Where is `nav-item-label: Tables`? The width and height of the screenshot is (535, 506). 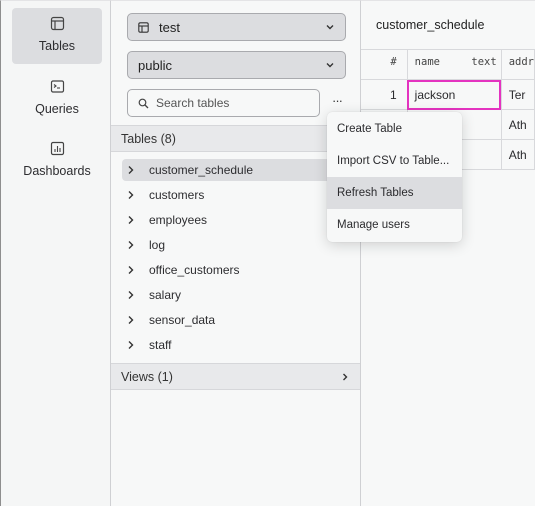
nav-item-label: Tables is located at coordinates (57, 46).